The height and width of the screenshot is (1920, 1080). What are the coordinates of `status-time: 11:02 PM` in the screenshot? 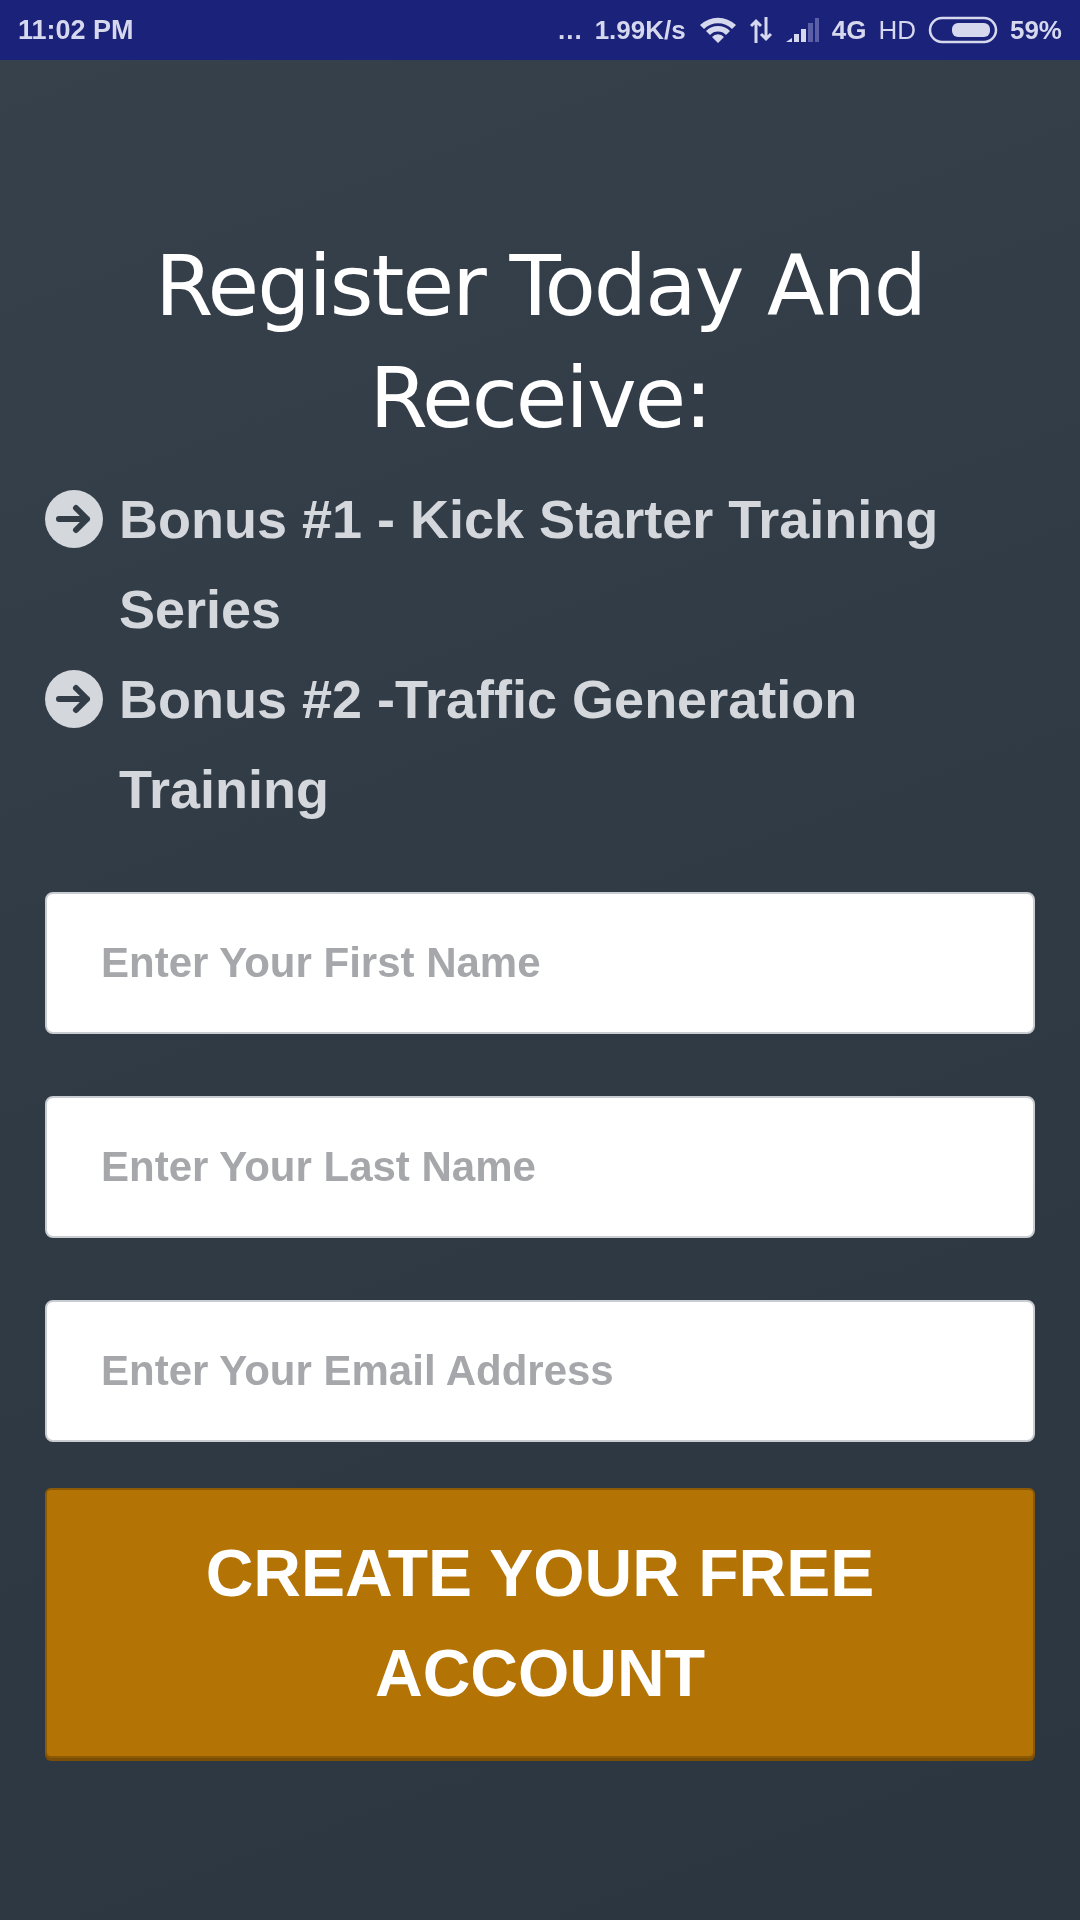 It's located at (76, 30).